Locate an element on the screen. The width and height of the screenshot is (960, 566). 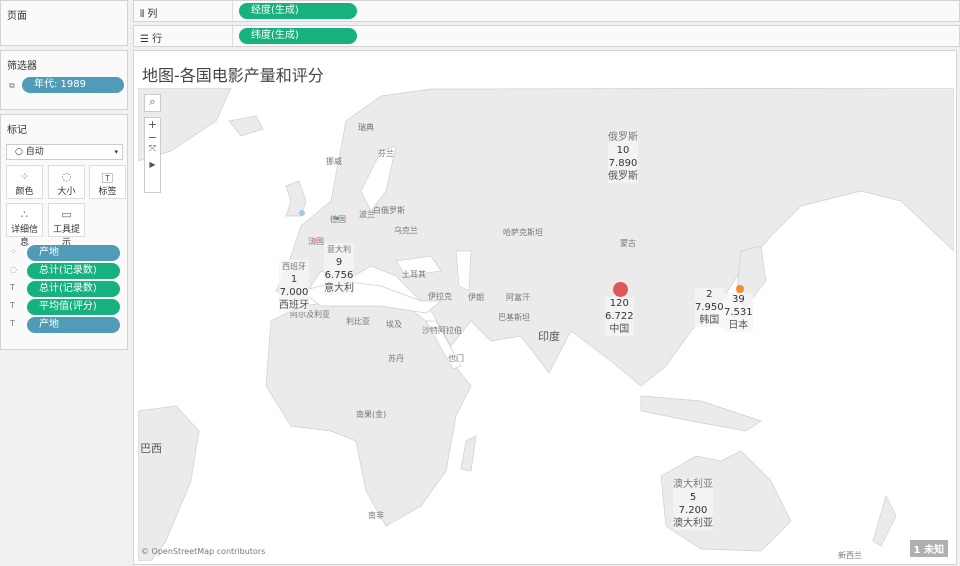
rows-icon: ☰ is located at coordinates (144, 39).